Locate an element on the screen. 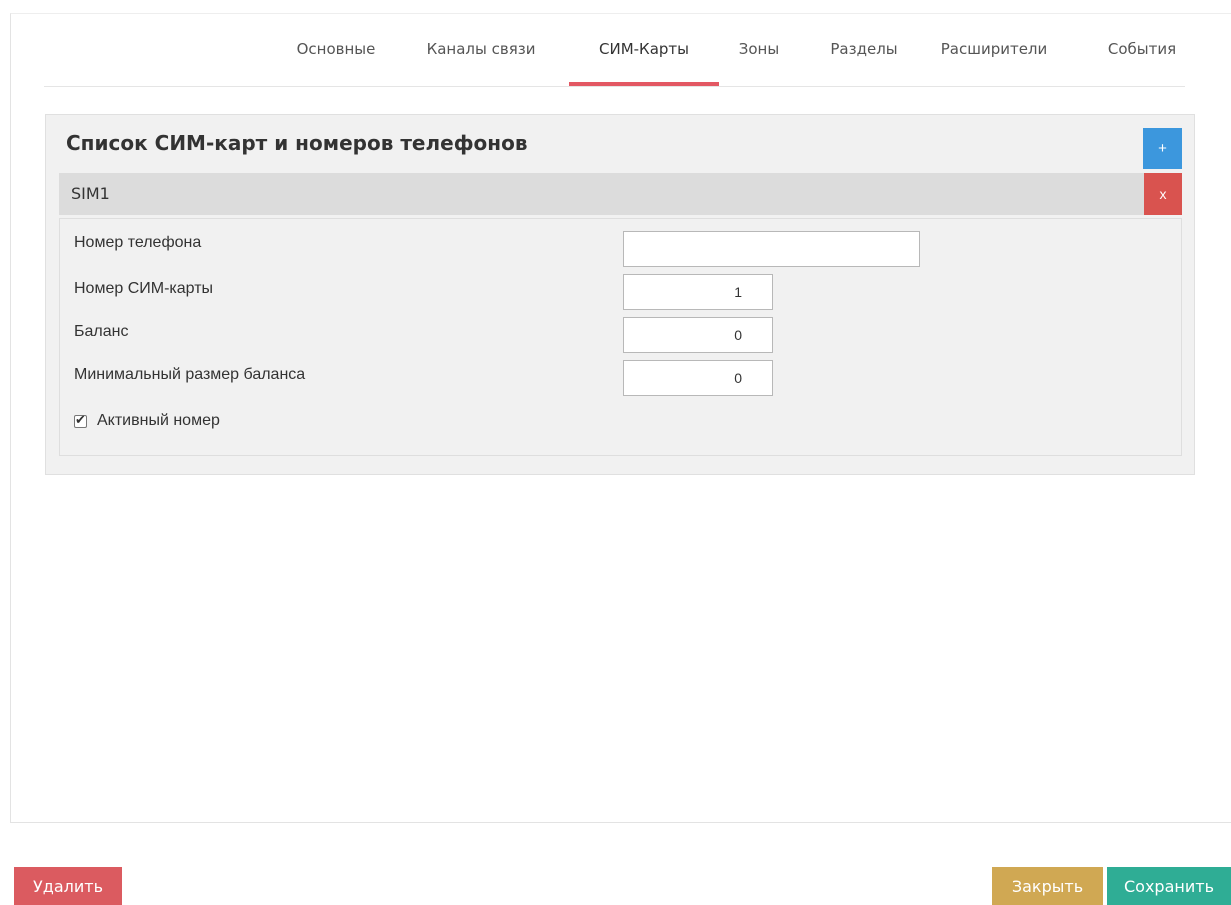 The height and width of the screenshot is (905, 1231). close-button: Закрыть is located at coordinates (1047, 886).